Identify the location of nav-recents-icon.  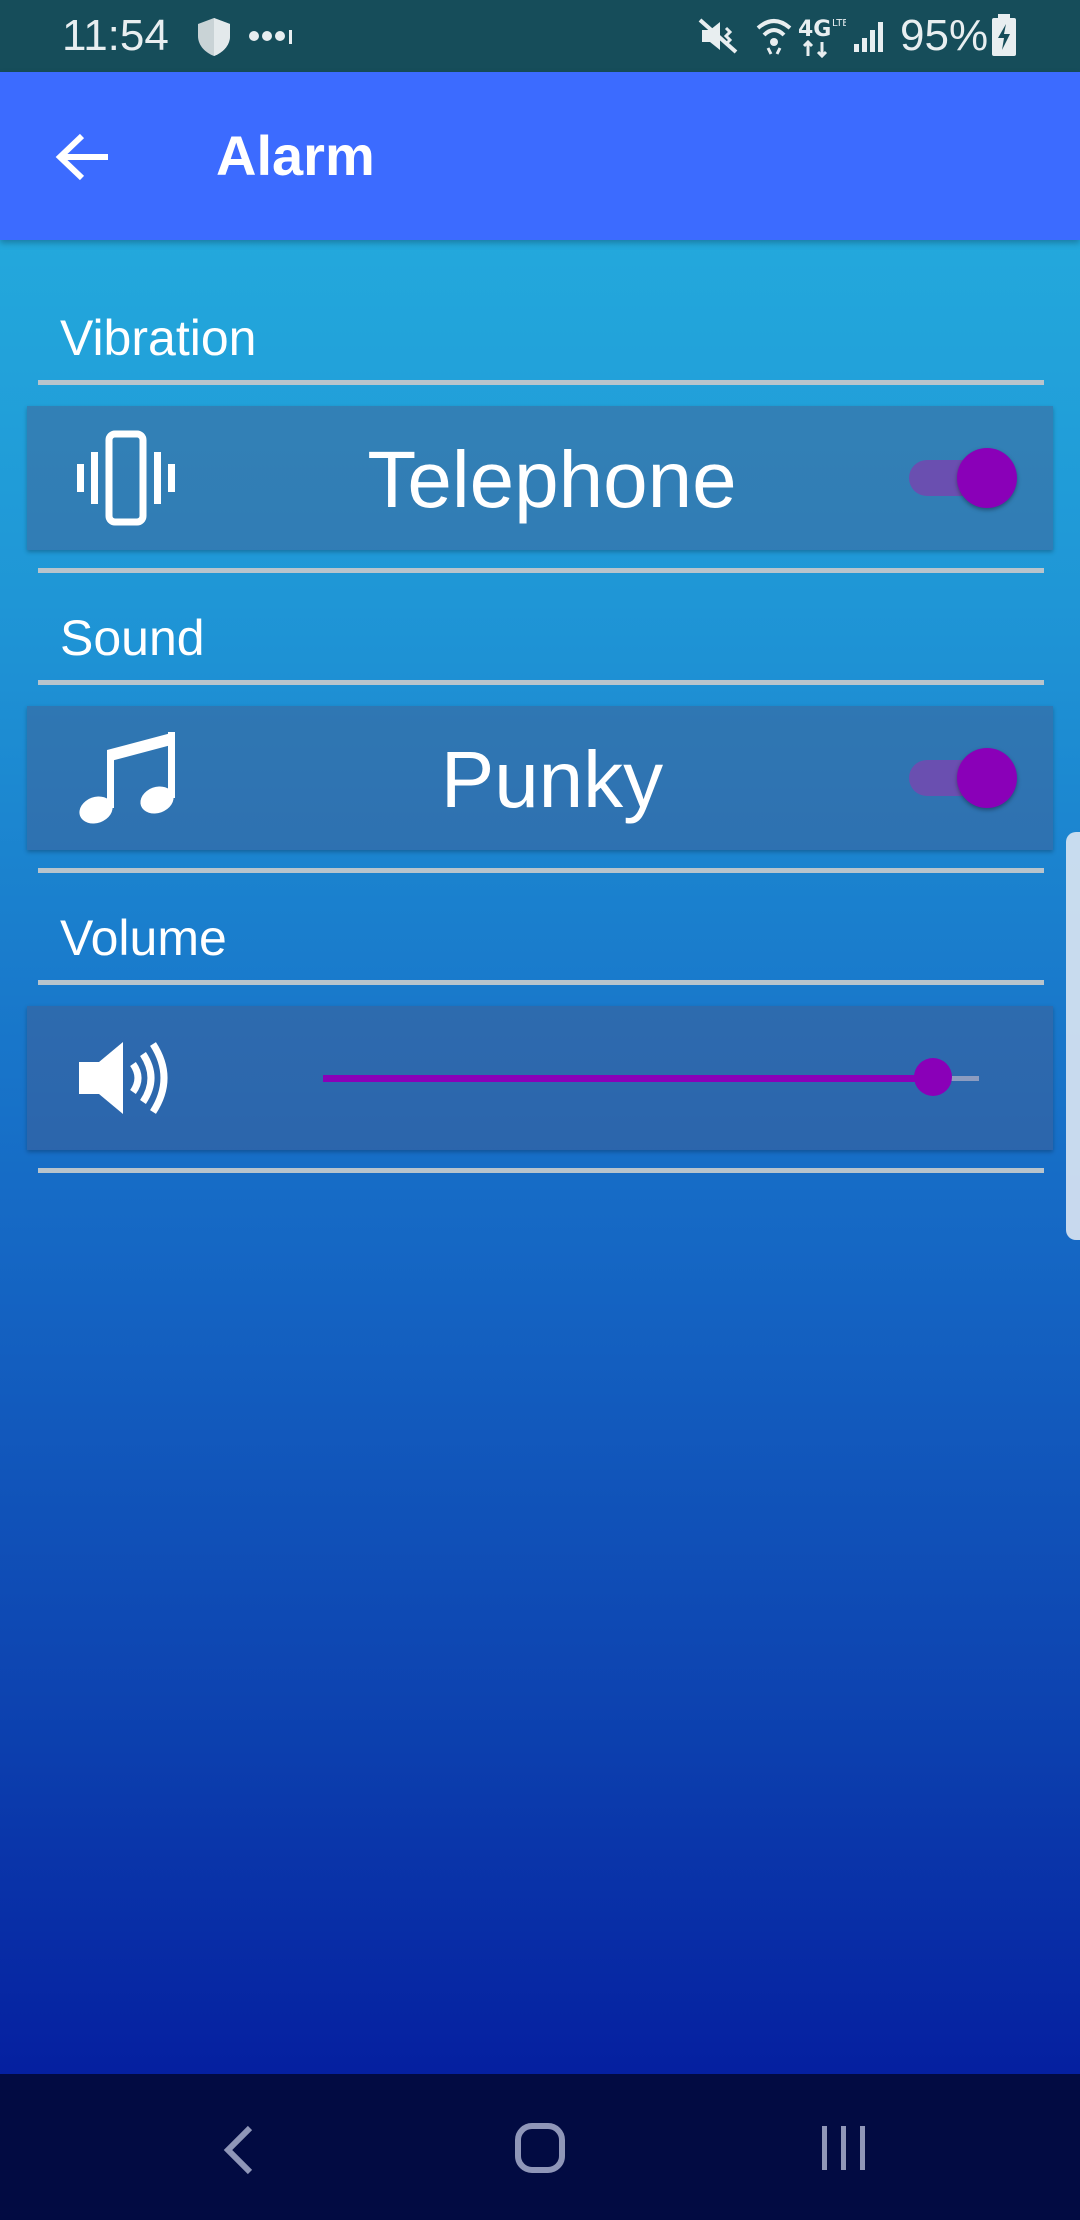
(843, 2148).